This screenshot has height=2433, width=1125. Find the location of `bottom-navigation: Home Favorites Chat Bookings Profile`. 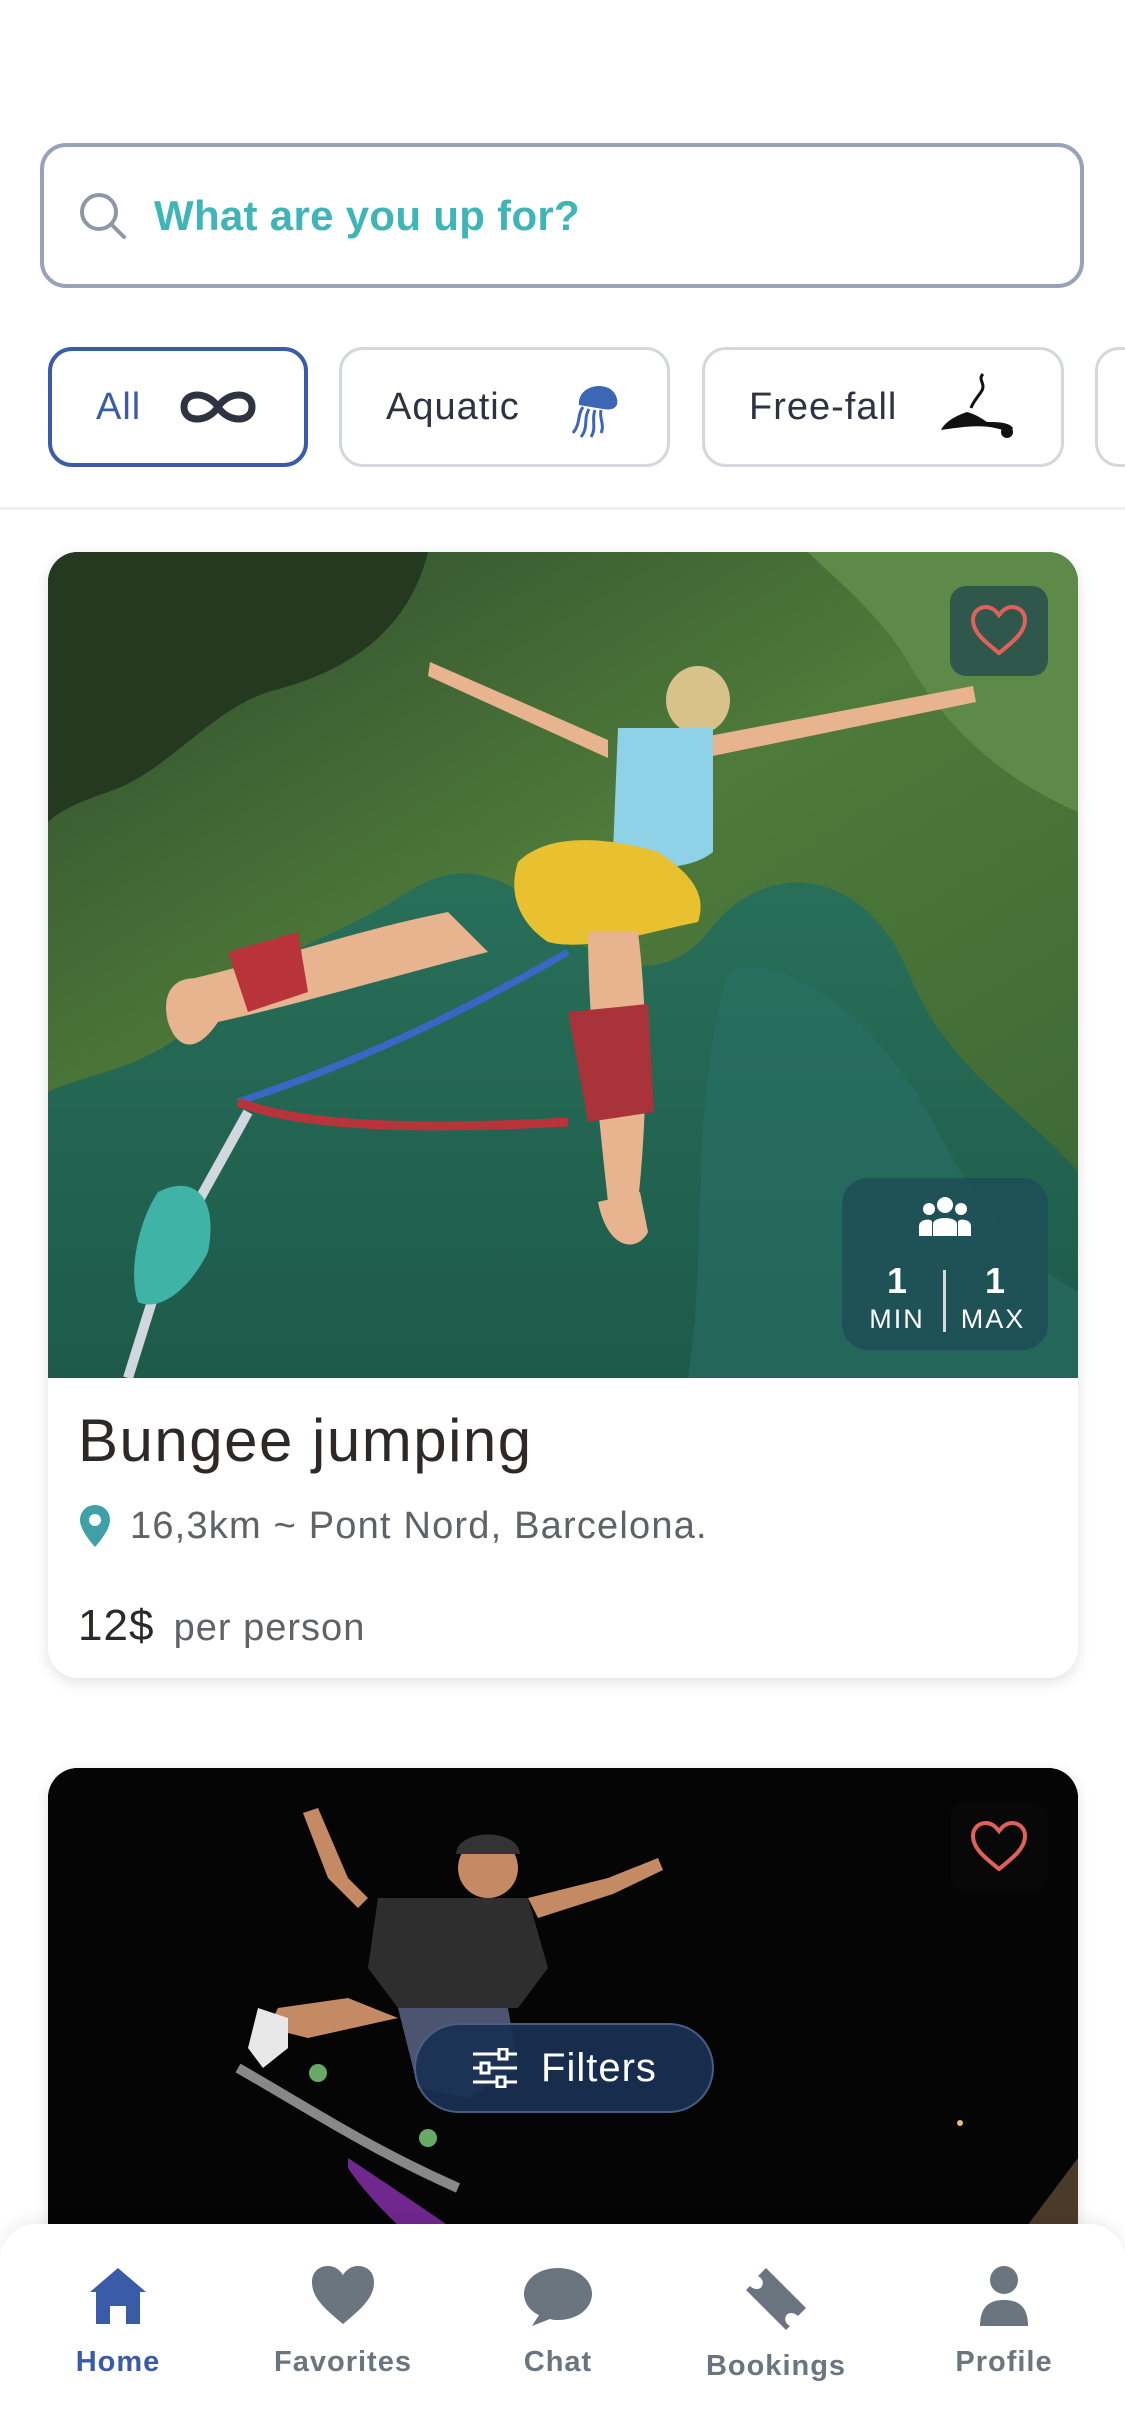

bottom-navigation: Home Favorites Chat Bookings Profile is located at coordinates (562, 2328).